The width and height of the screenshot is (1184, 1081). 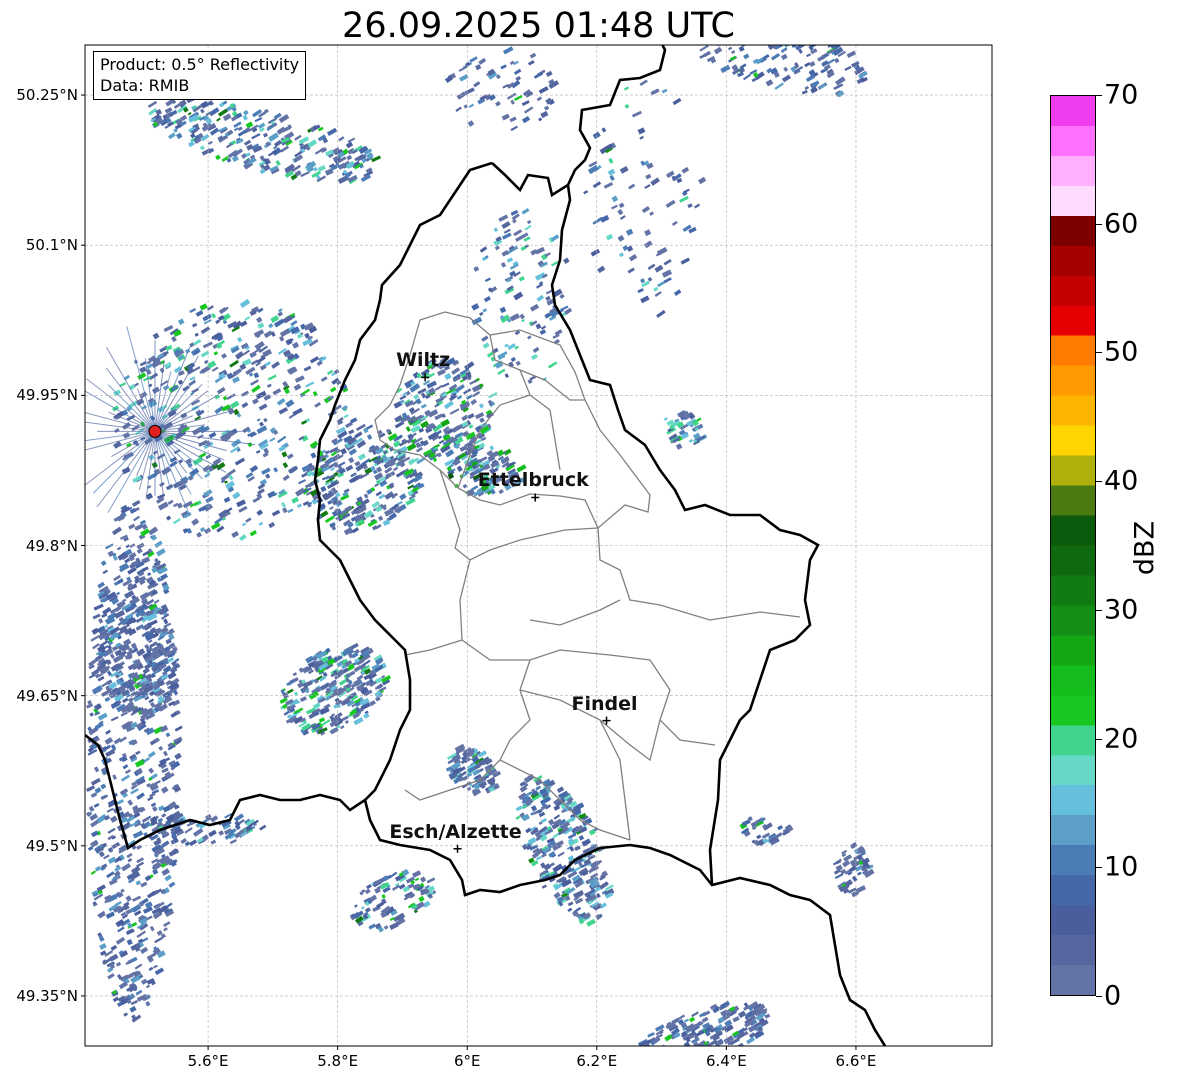 What do you see at coordinates (47, 695) in the screenshot?
I see `lat-label: 49.65°N` at bounding box center [47, 695].